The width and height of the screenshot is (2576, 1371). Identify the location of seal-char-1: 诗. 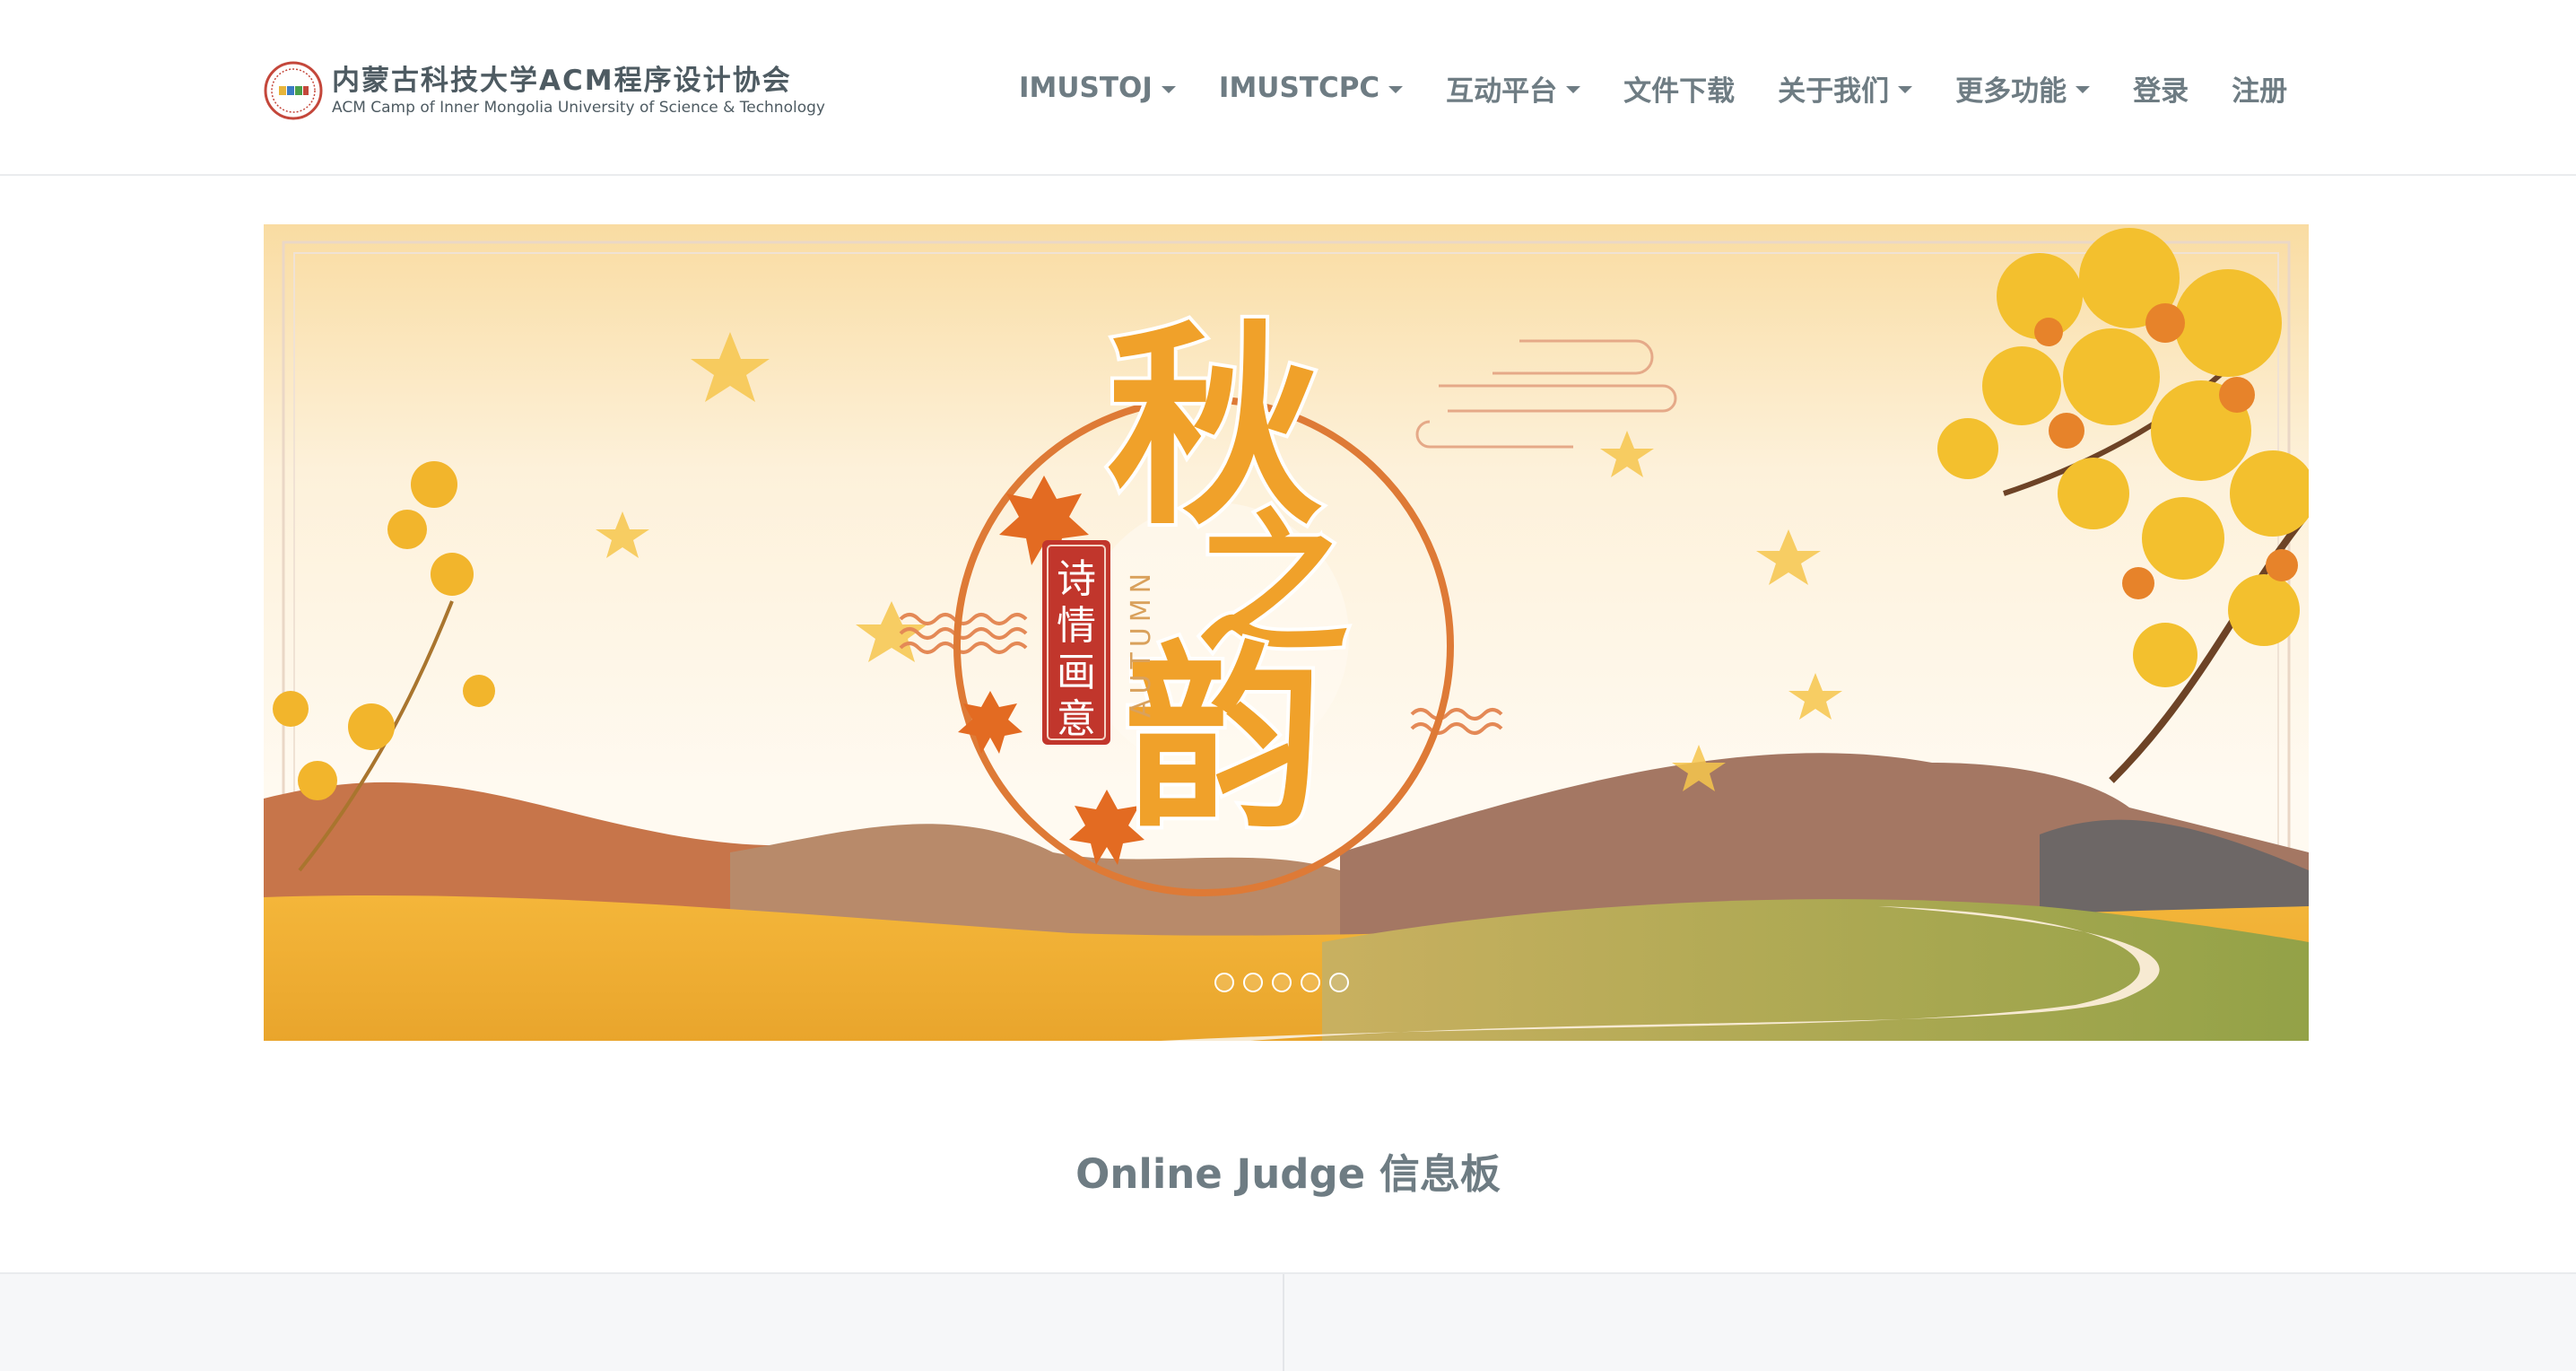
(1076, 579).